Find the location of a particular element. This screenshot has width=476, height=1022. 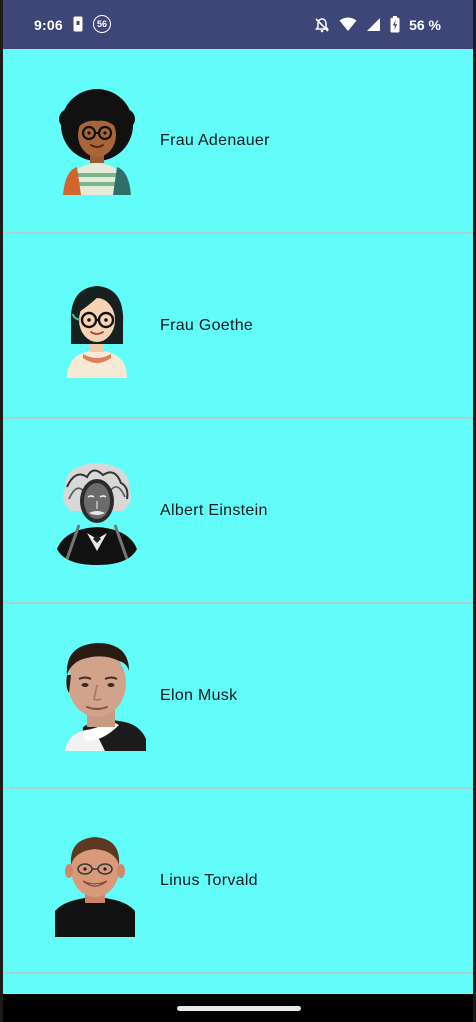

navigation-bar is located at coordinates (238, 1008).